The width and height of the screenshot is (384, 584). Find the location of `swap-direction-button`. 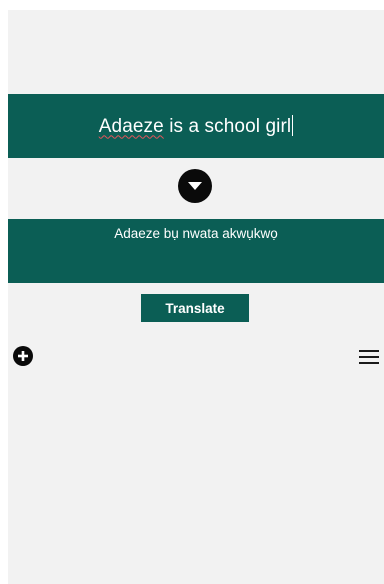

swap-direction-button is located at coordinates (195, 186).